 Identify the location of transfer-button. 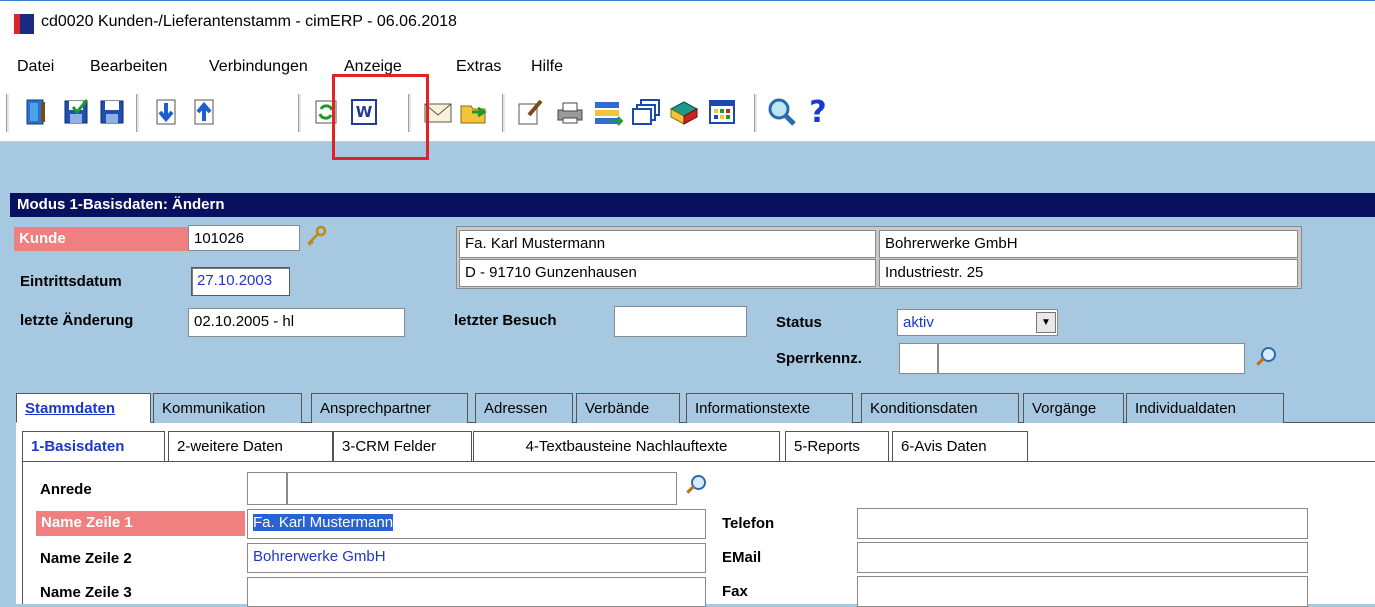
(608, 112).